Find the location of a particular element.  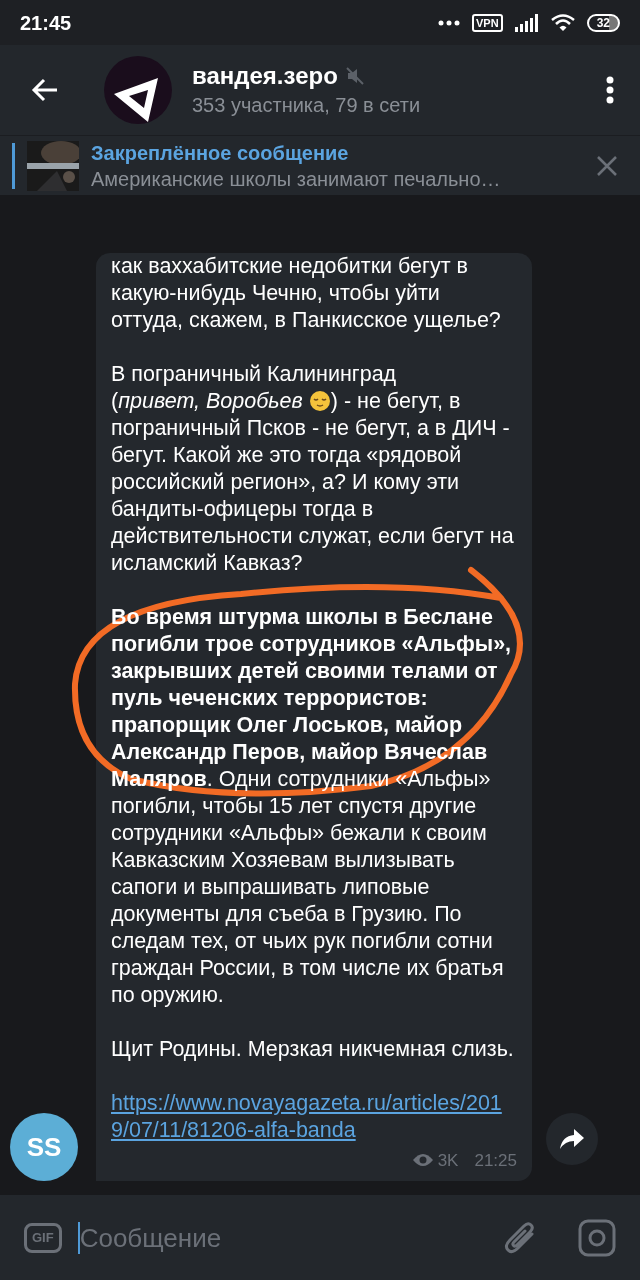

message-paragraph: Щит Родины. Мерзкая никчемная слизь. is located at coordinates (313, 1049).